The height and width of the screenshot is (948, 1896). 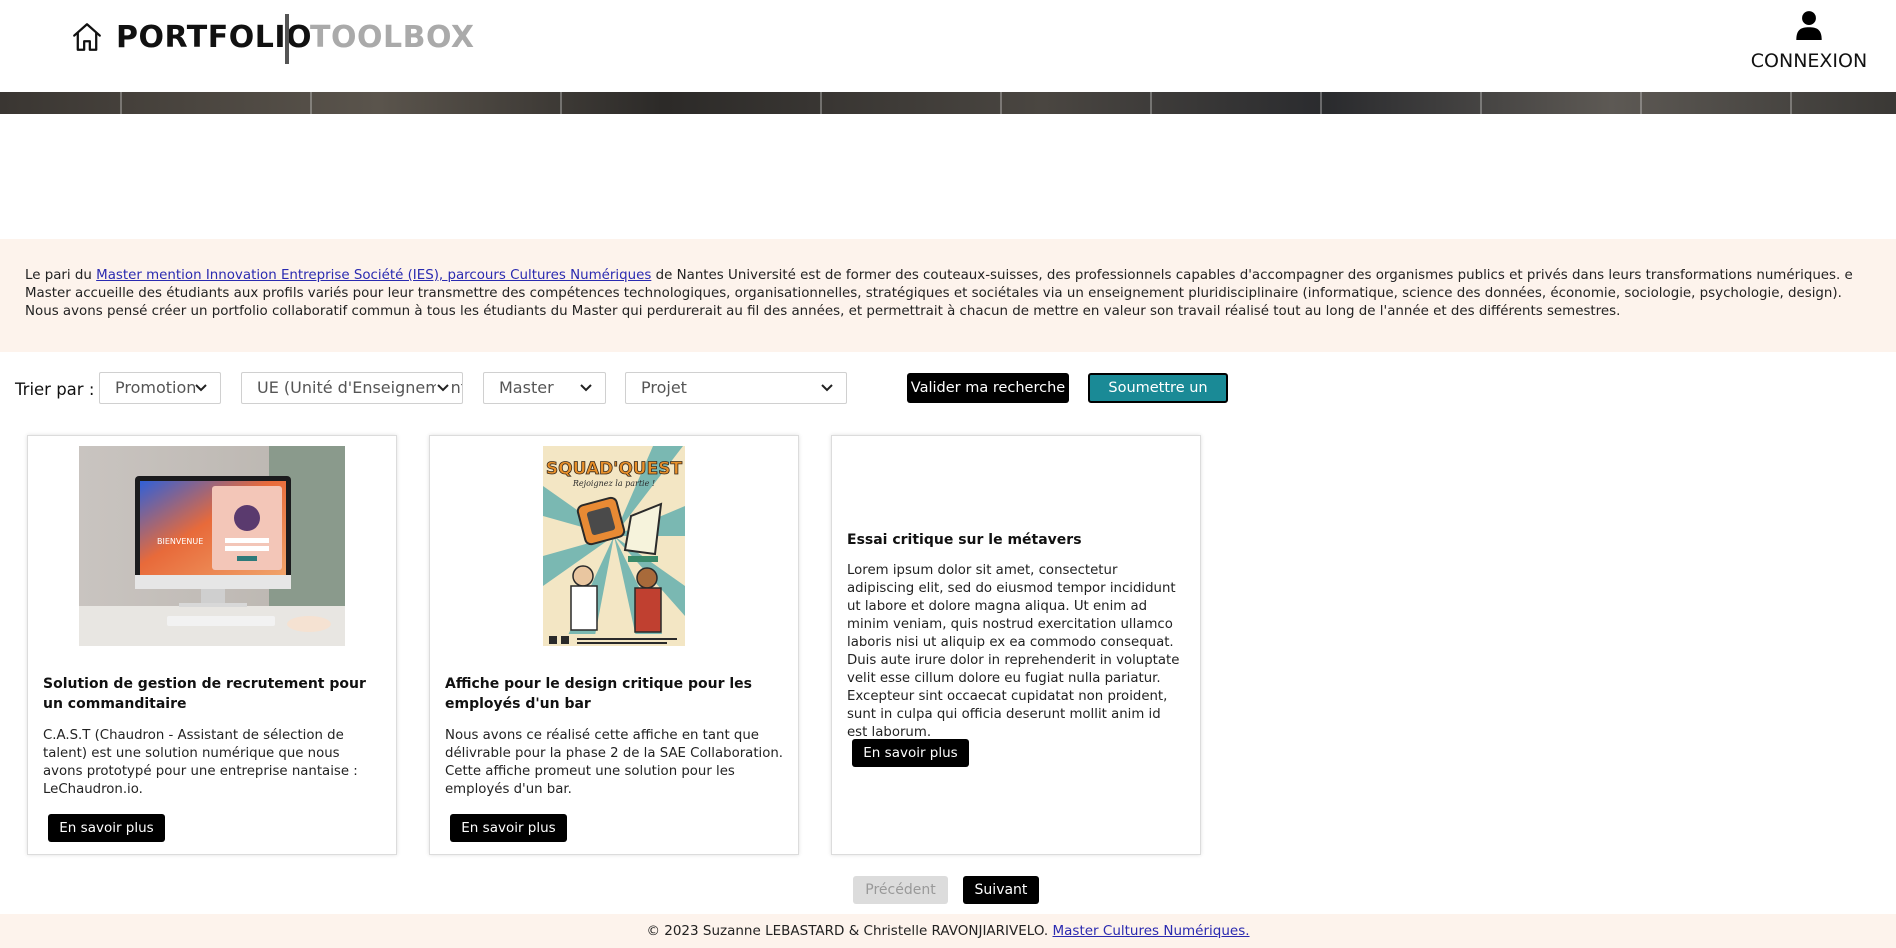 What do you see at coordinates (900, 890) in the screenshot?
I see `previous-page-button: Précédent` at bounding box center [900, 890].